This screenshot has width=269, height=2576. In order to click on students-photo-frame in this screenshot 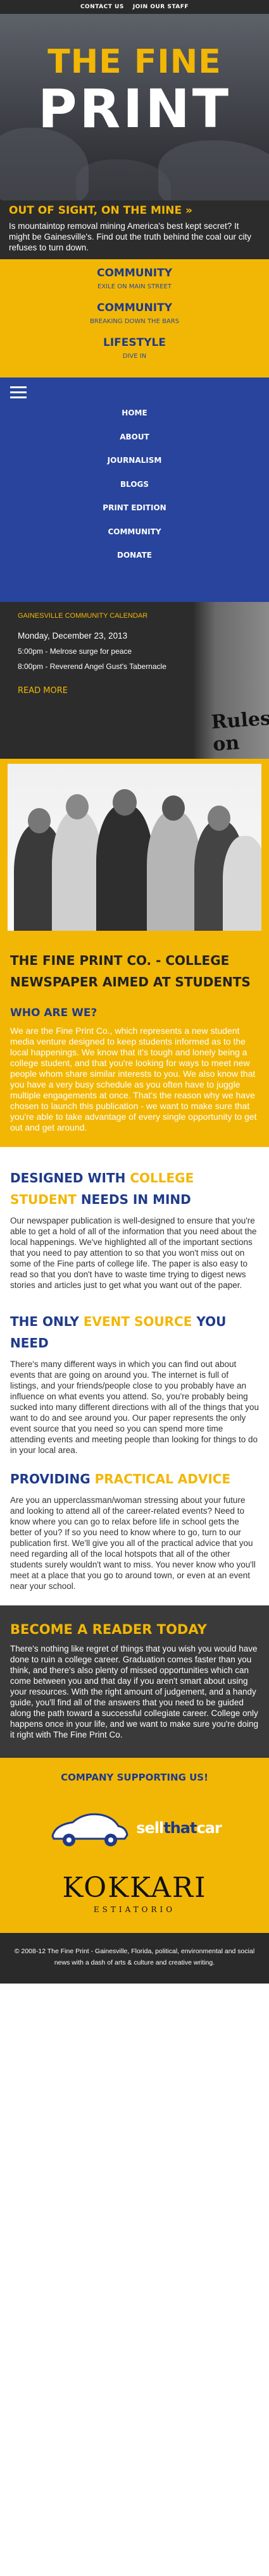, I will do `click(134, 847)`.